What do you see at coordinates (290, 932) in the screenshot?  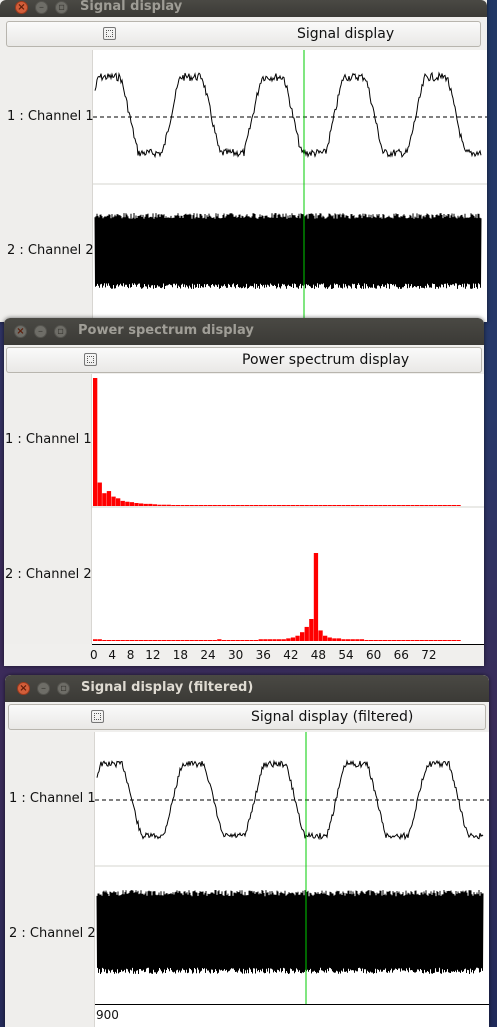 I see `channel-2-envelope` at bounding box center [290, 932].